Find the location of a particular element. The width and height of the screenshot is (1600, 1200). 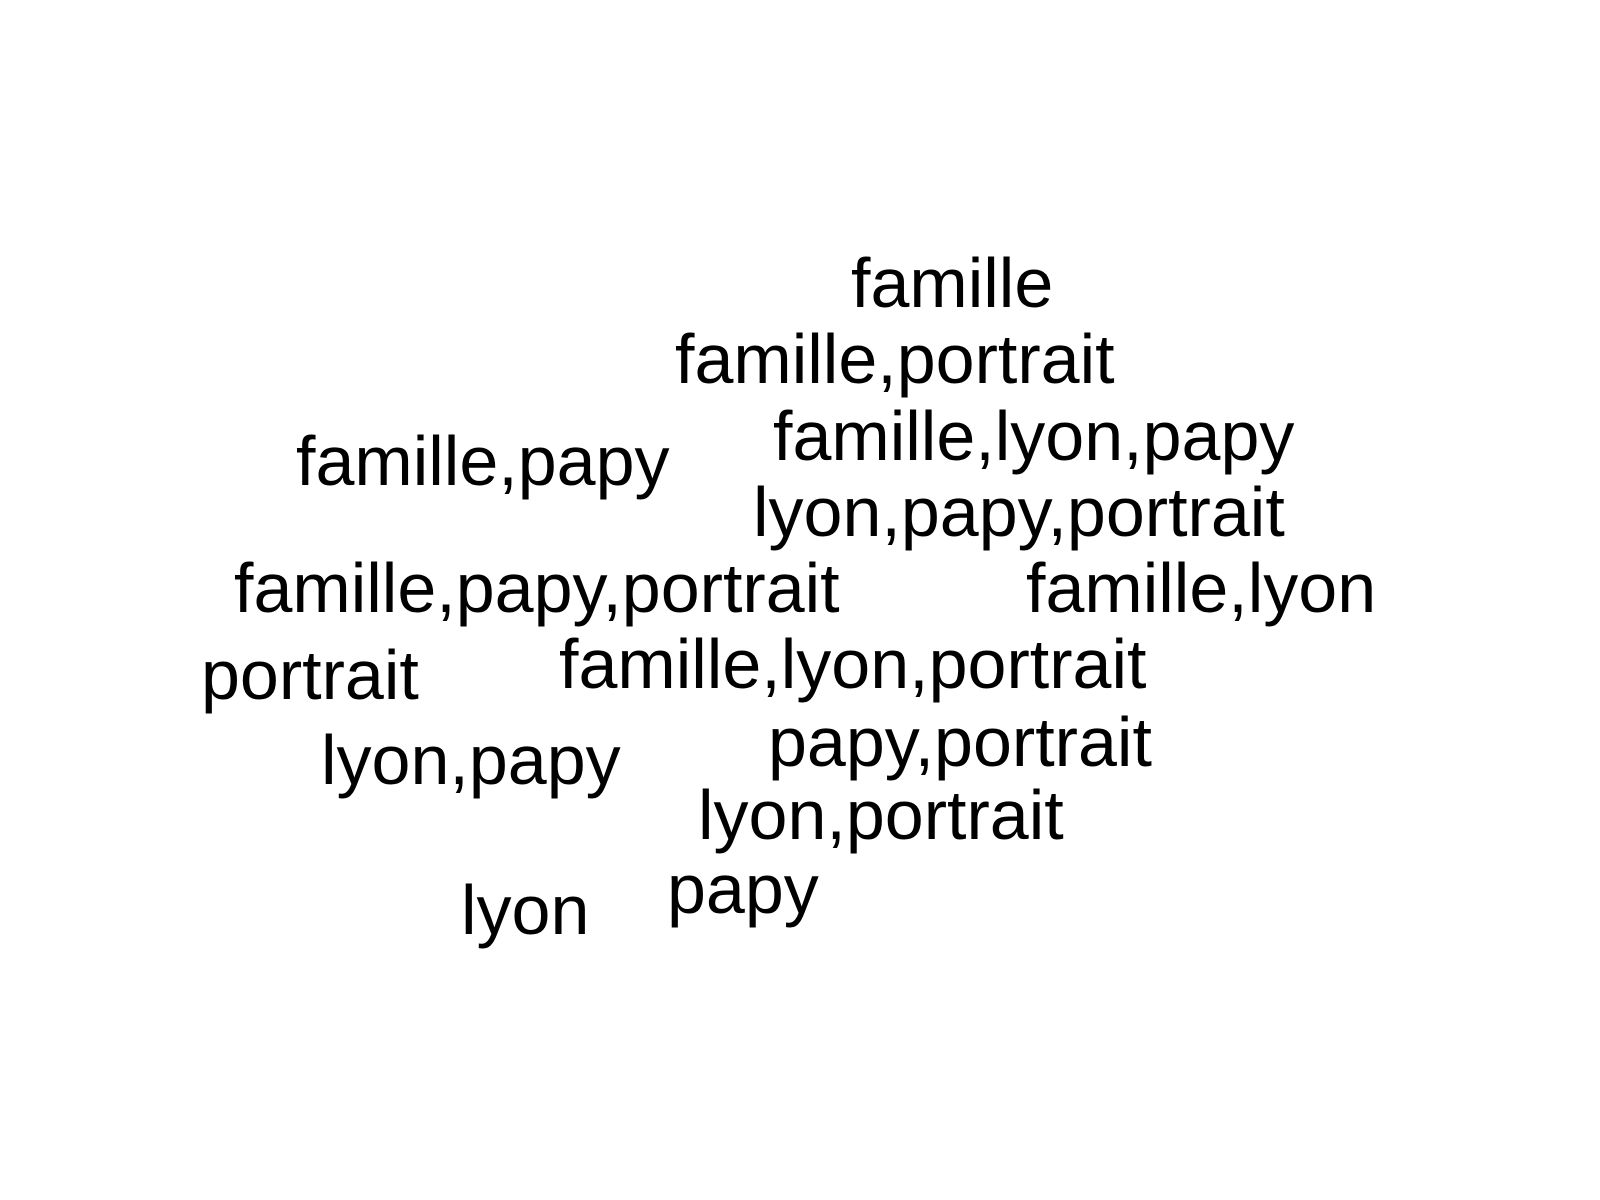

word-label: famille is located at coordinates (952, 283).